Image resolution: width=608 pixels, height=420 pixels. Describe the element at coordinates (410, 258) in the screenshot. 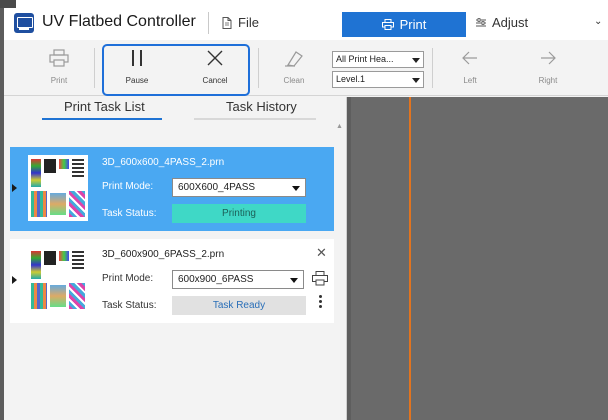

I see `print-position-line` at that location.